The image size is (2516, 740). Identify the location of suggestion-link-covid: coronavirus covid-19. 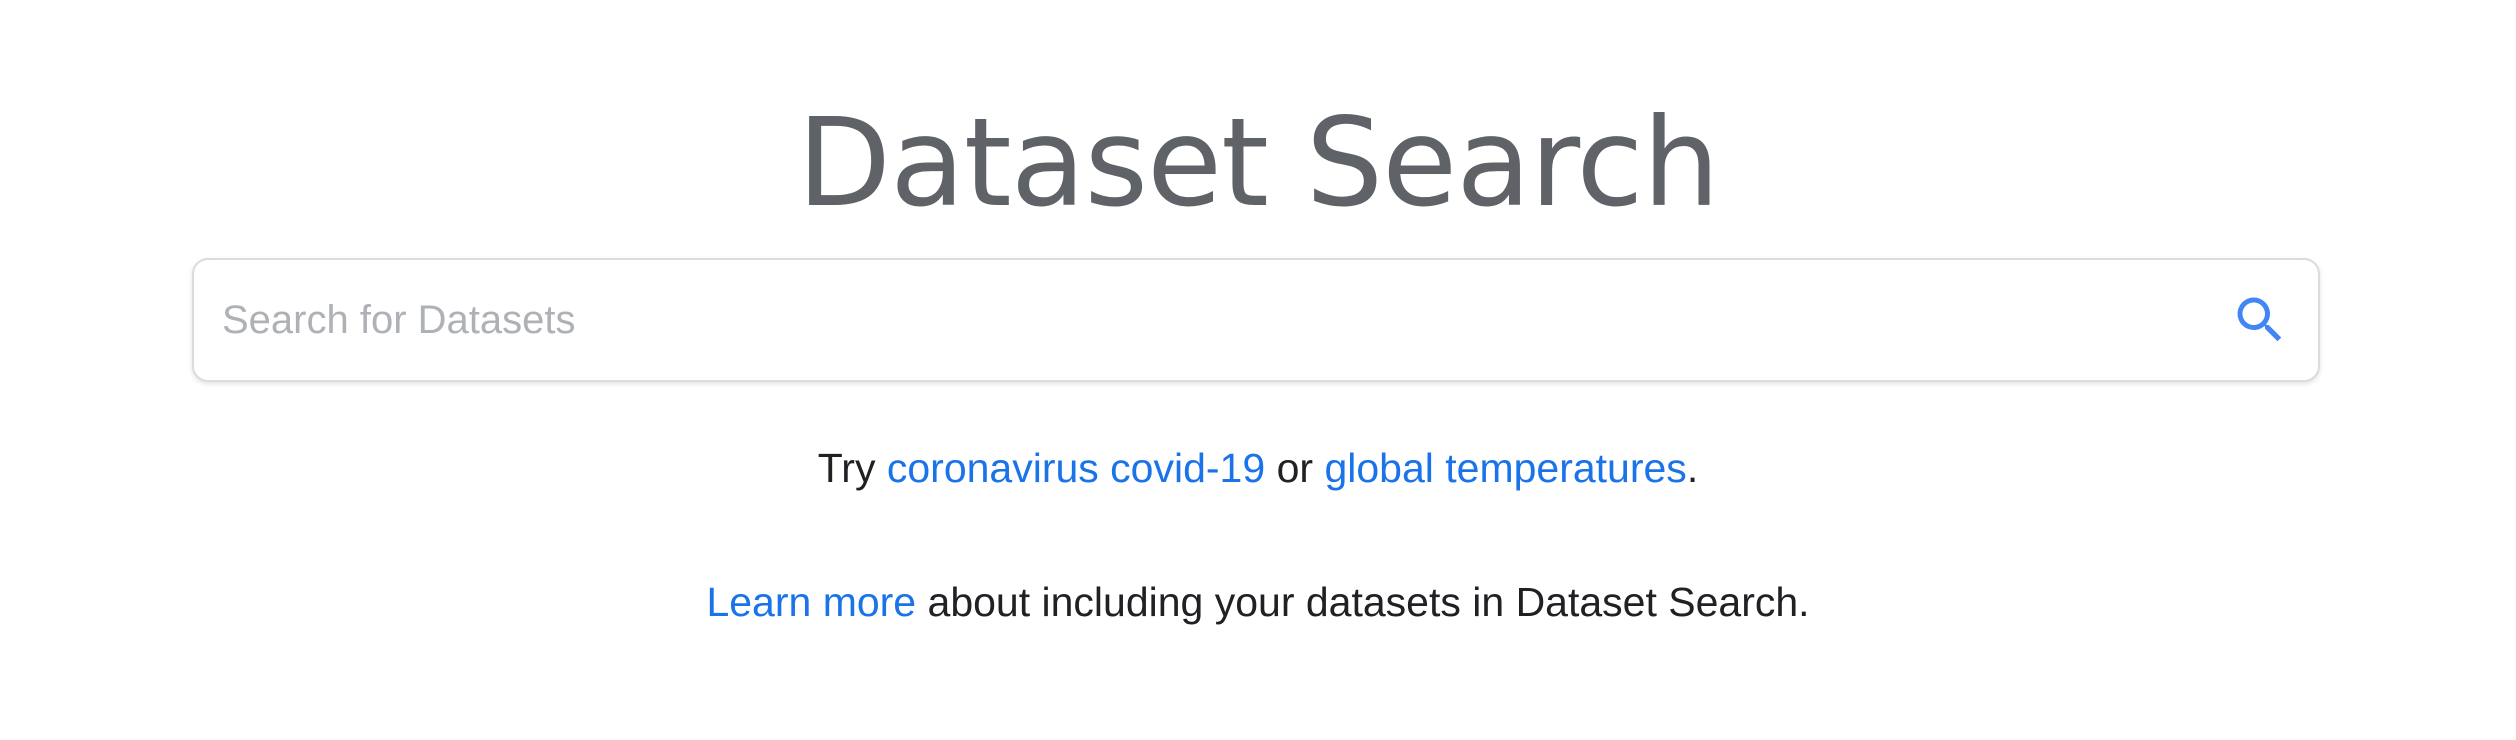
(1076, 468).